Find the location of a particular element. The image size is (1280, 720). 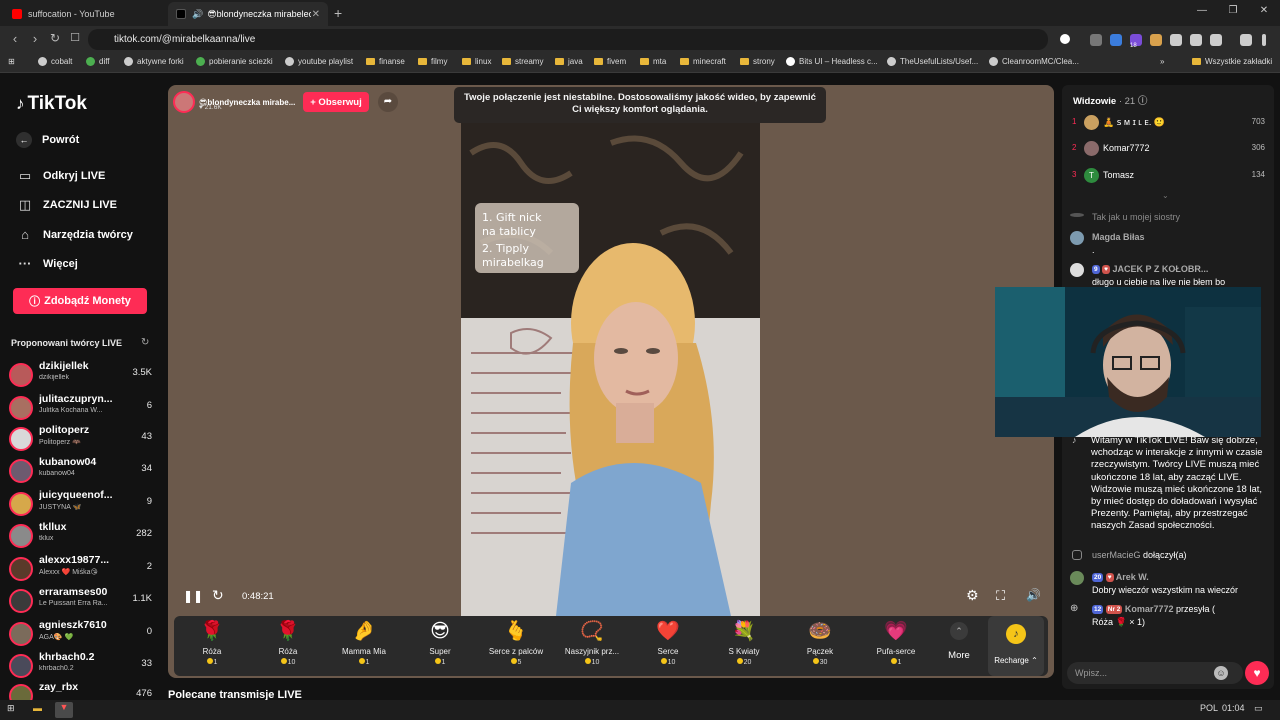

chevron-down-icon: ⌄ is located at coordinates (1165, 195).